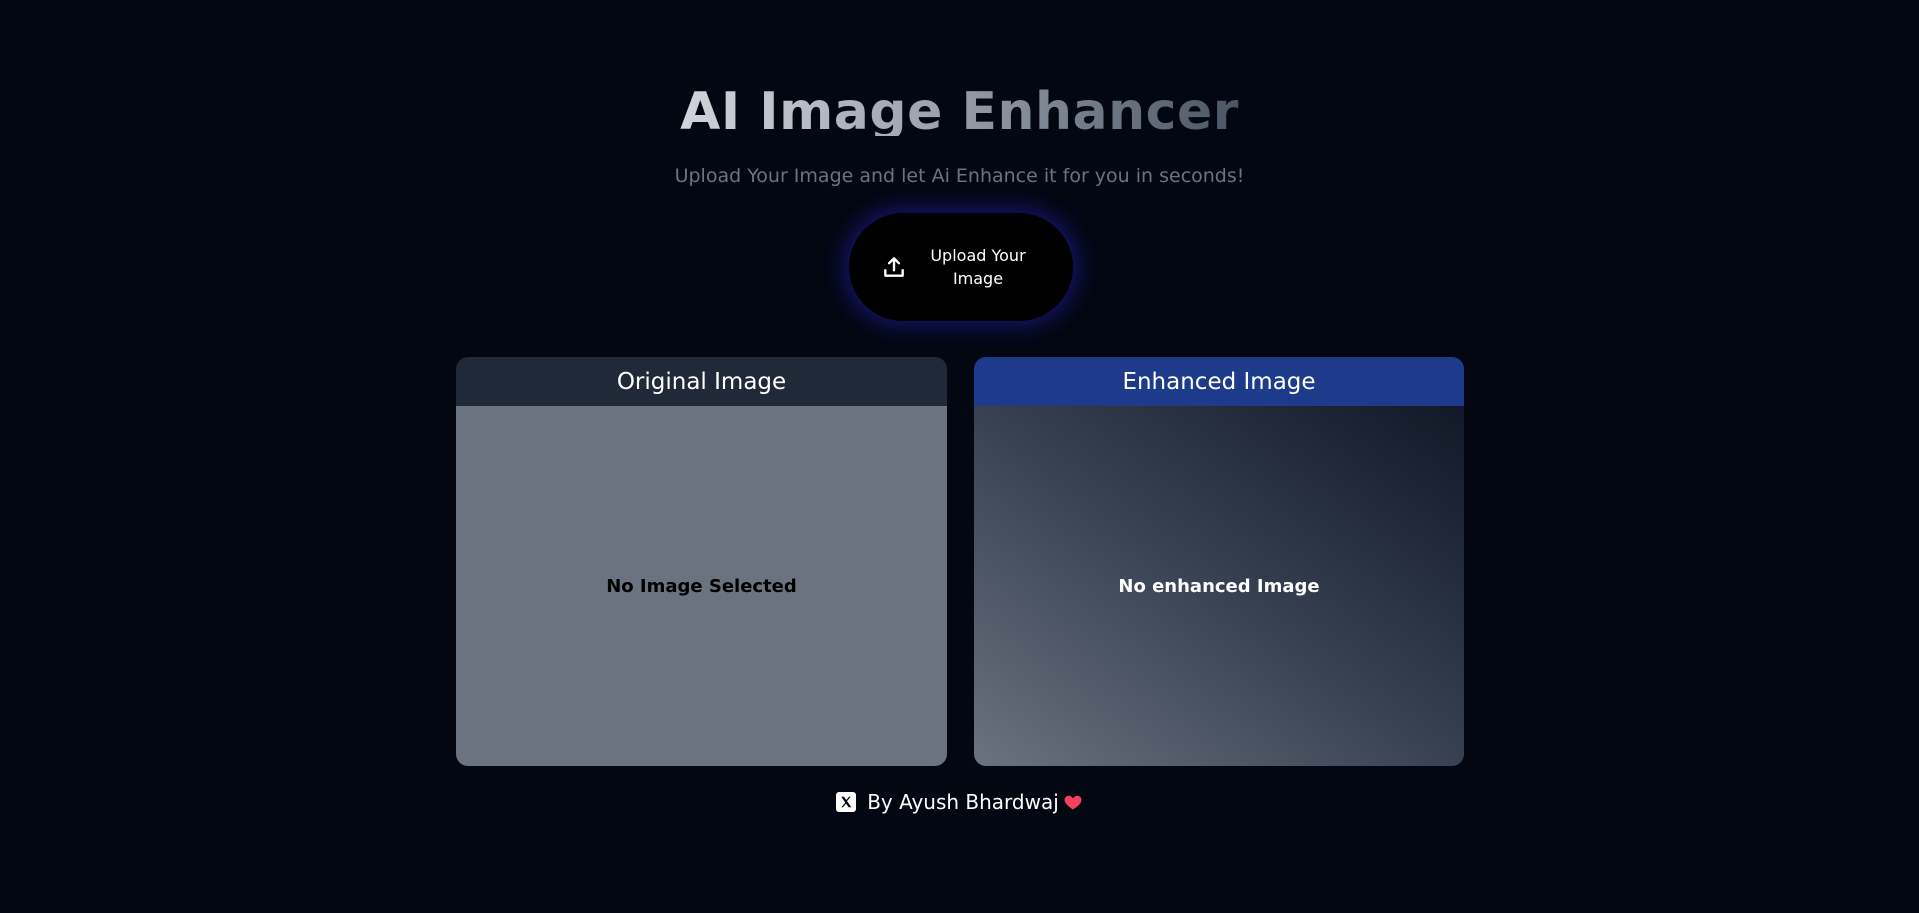 The height and width of the screenshot is (913, 1919). What do you see at coordinates (701, 381) in the screenshot?
I see `original-image-title: Original Image` at bounding box center [701, 381].